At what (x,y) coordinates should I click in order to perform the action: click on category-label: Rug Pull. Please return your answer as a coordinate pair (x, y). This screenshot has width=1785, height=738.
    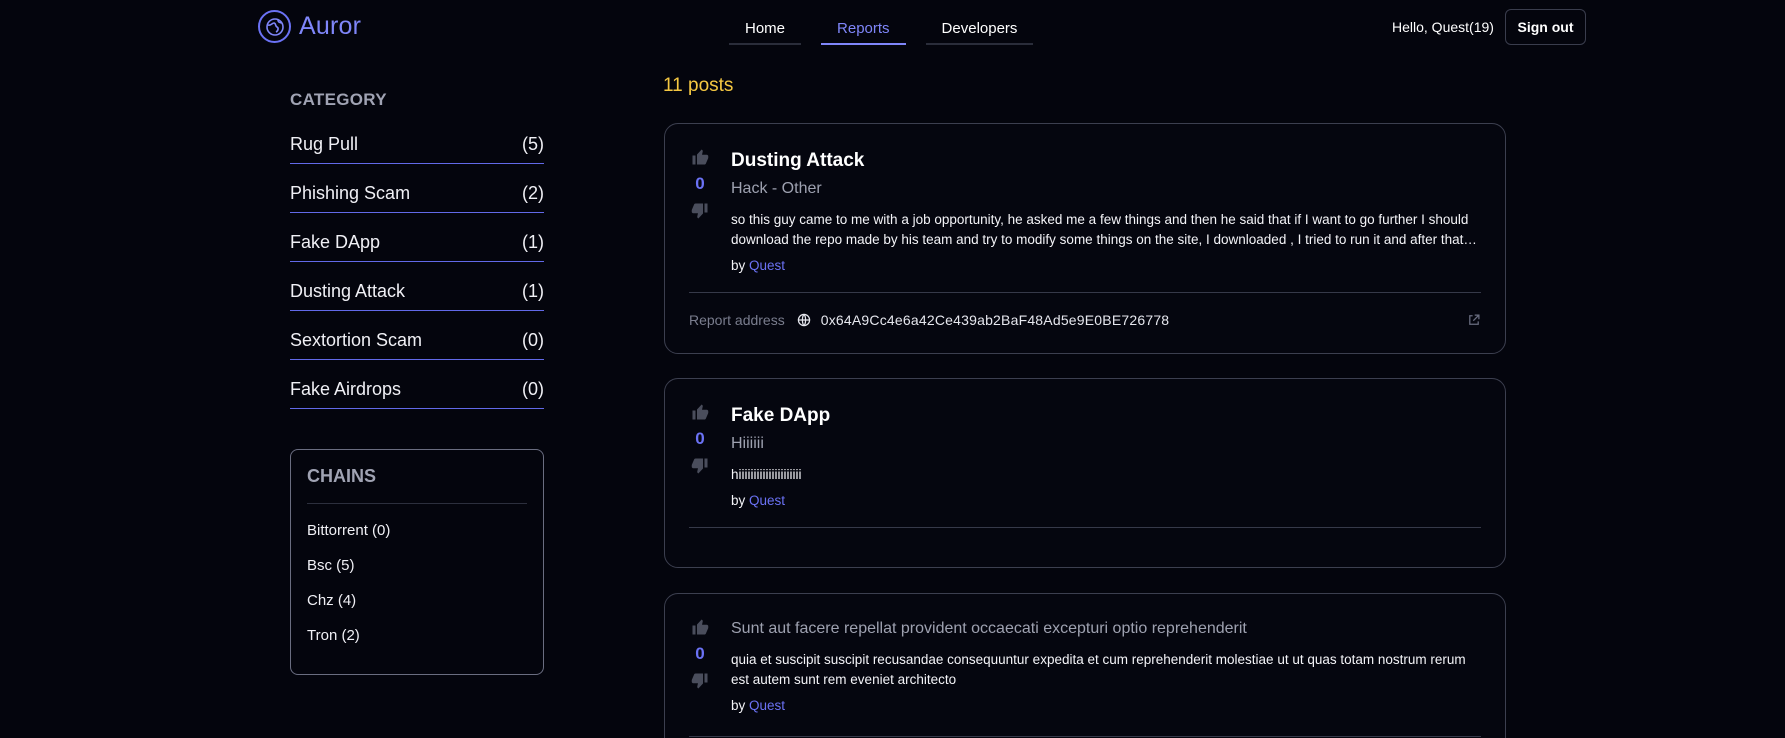
    Looking at the image, I should click on (324, 144).